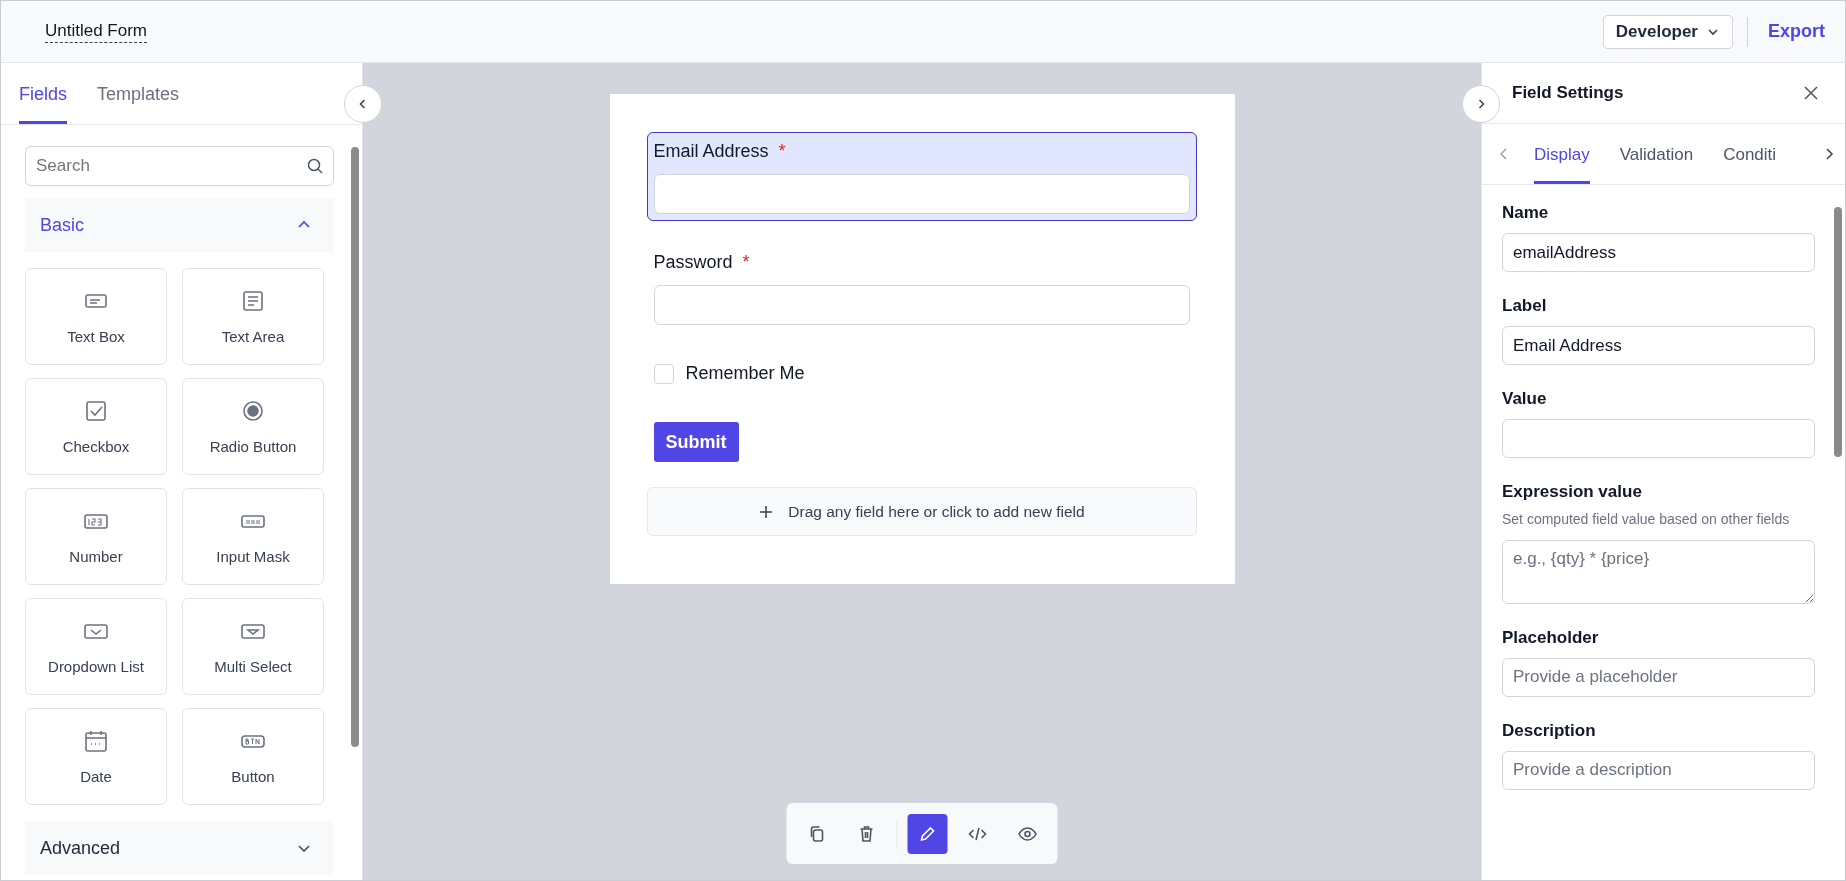 This screenshot has height=881, width=1846. What do you see at coordinates (1667, 31) in the screenshot?
I see `mode-dropdown: Developer` at bounding box center [1667, 31].